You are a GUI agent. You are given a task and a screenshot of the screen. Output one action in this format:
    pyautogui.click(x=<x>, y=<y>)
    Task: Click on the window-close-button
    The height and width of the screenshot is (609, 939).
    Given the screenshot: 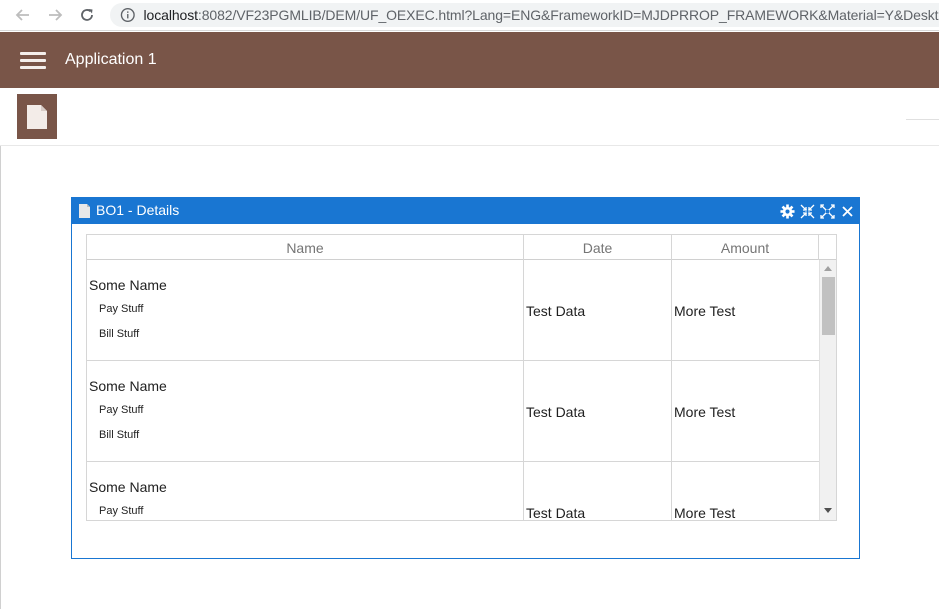 What is the action you would take?
    pyautogui.click(x=847, y=211)
    